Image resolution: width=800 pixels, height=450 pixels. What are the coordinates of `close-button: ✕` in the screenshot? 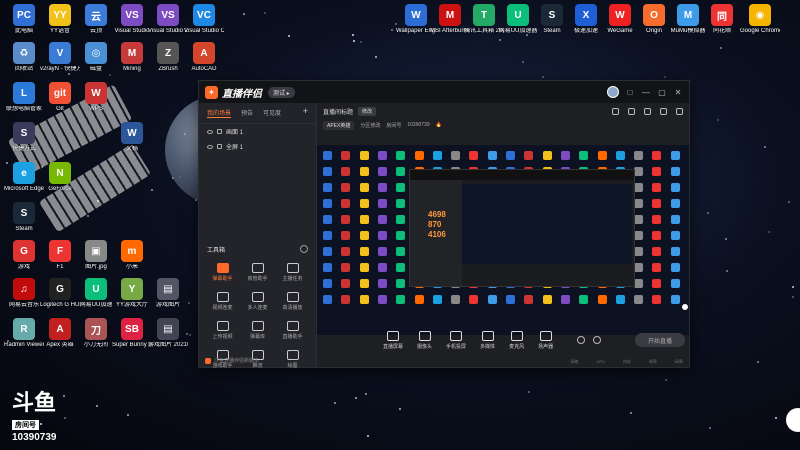 It's located at (678, 92).